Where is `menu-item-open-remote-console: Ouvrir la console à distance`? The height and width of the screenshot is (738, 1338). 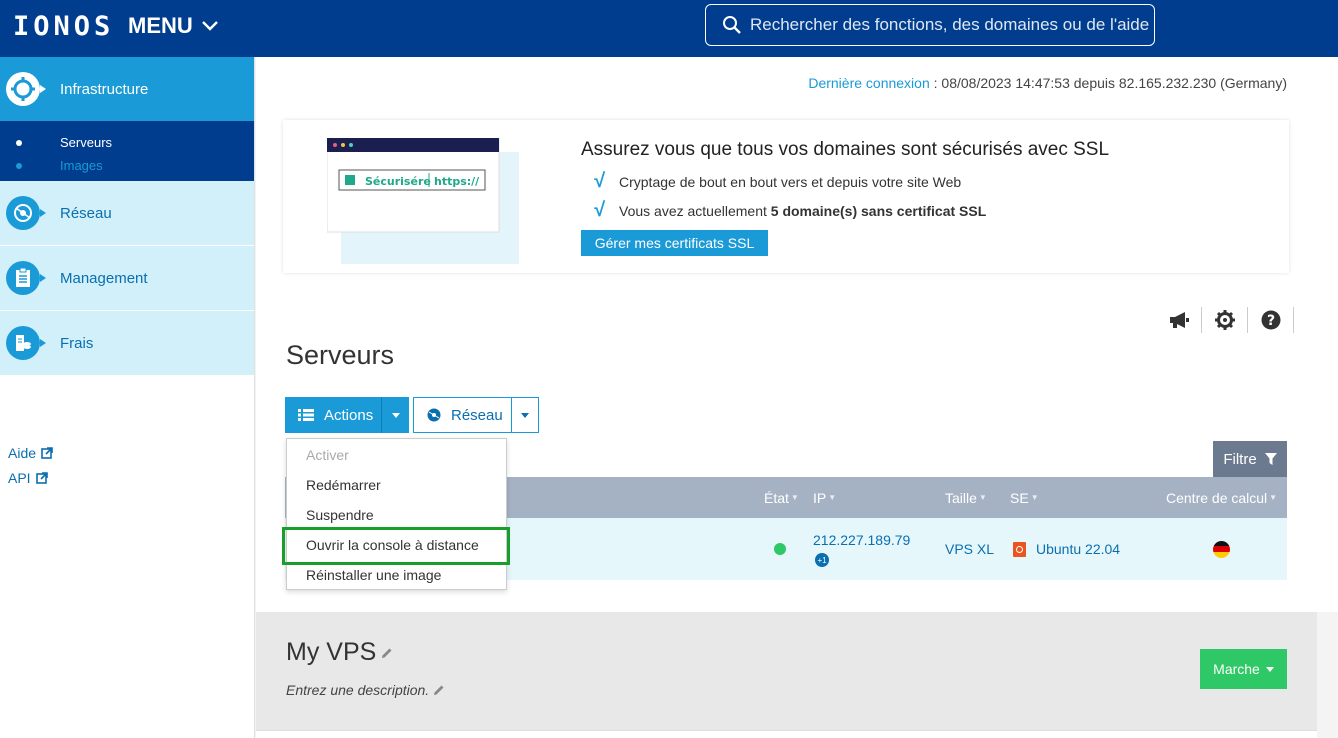
menu-item-open-remote-console: Ouvrir la console à distance is located at coordinates (396, 545).